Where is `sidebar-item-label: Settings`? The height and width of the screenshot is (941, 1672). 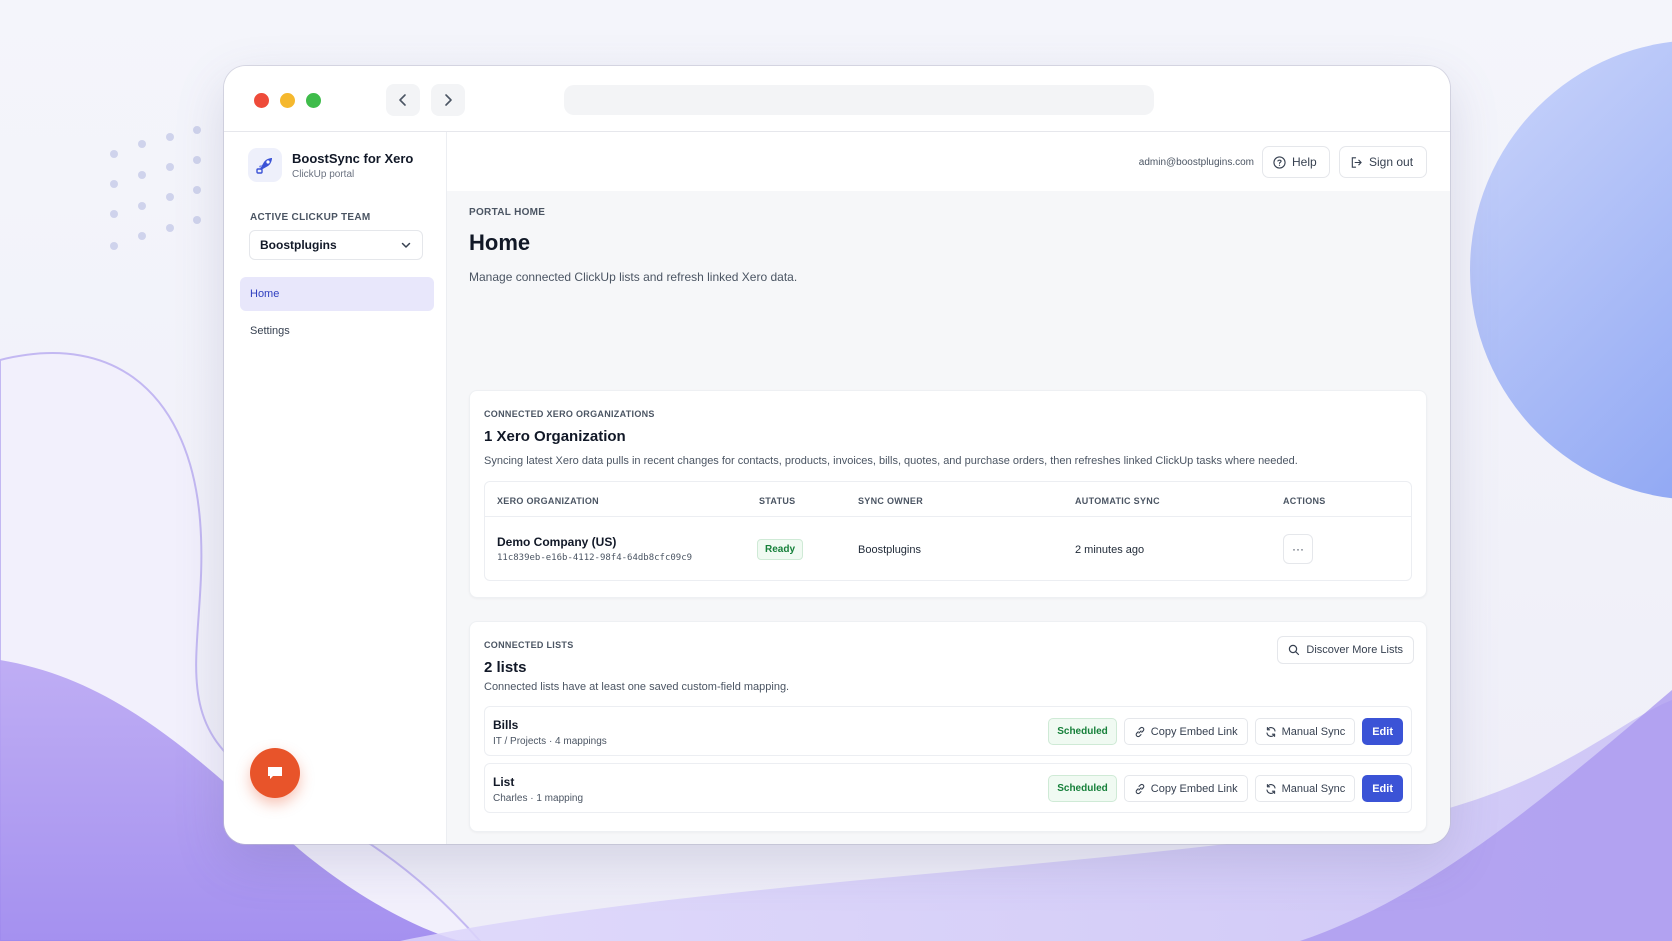
sidebar-item-label: Settings is located at coordinates (270, 331).